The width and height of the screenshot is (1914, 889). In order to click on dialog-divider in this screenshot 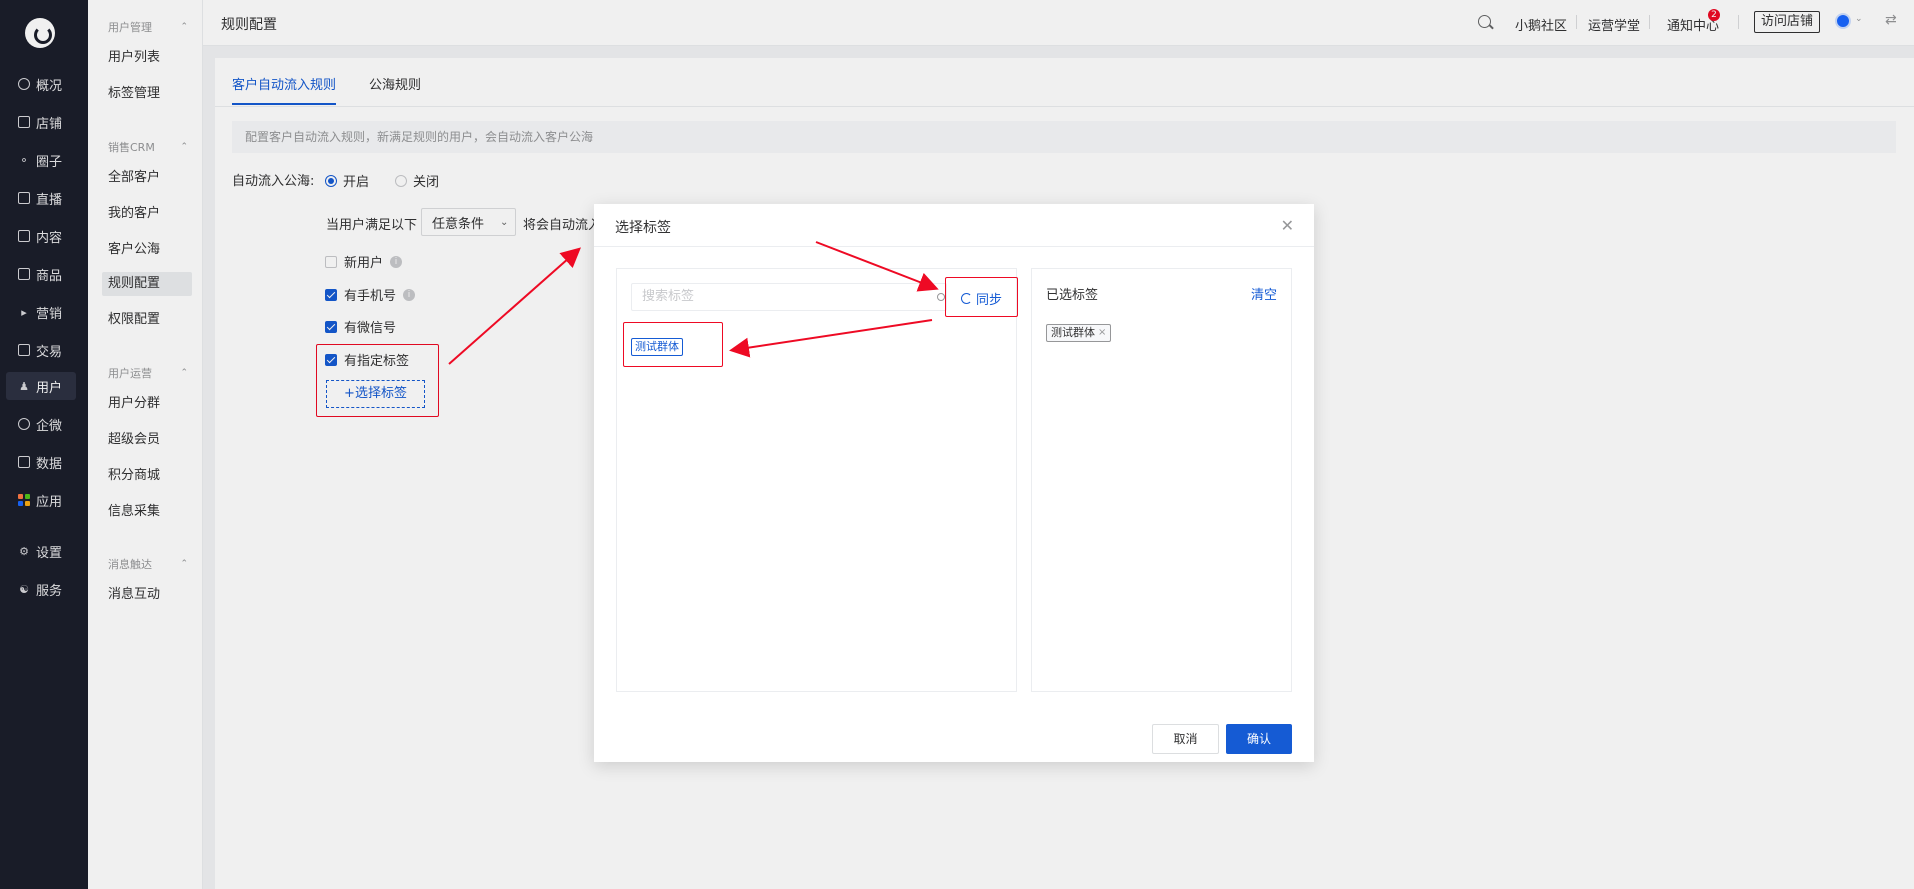, I will do `click(954, 246)`.